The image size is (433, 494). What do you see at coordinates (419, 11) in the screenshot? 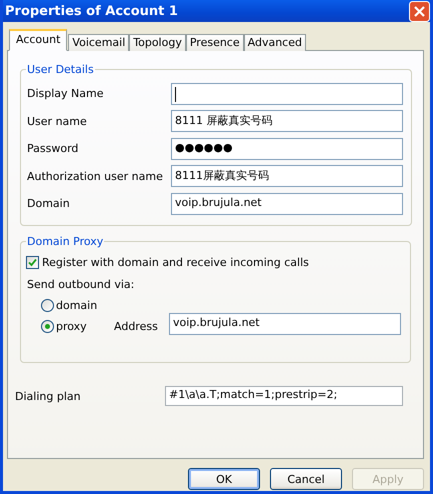
I see `close-icon` at bounding box center [419, 11].